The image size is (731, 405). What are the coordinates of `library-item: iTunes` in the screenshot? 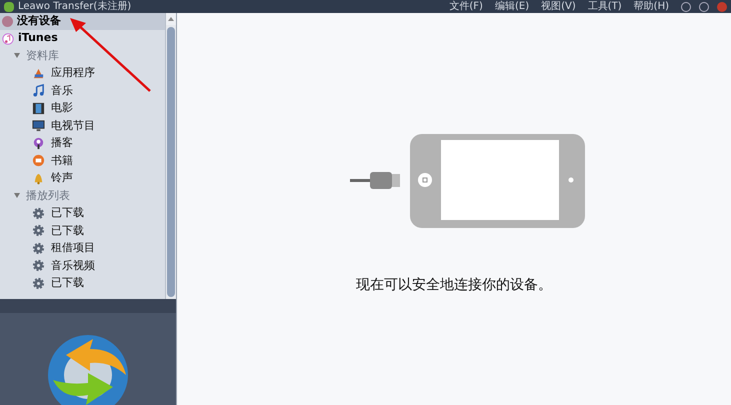 It's located at (82, 38).